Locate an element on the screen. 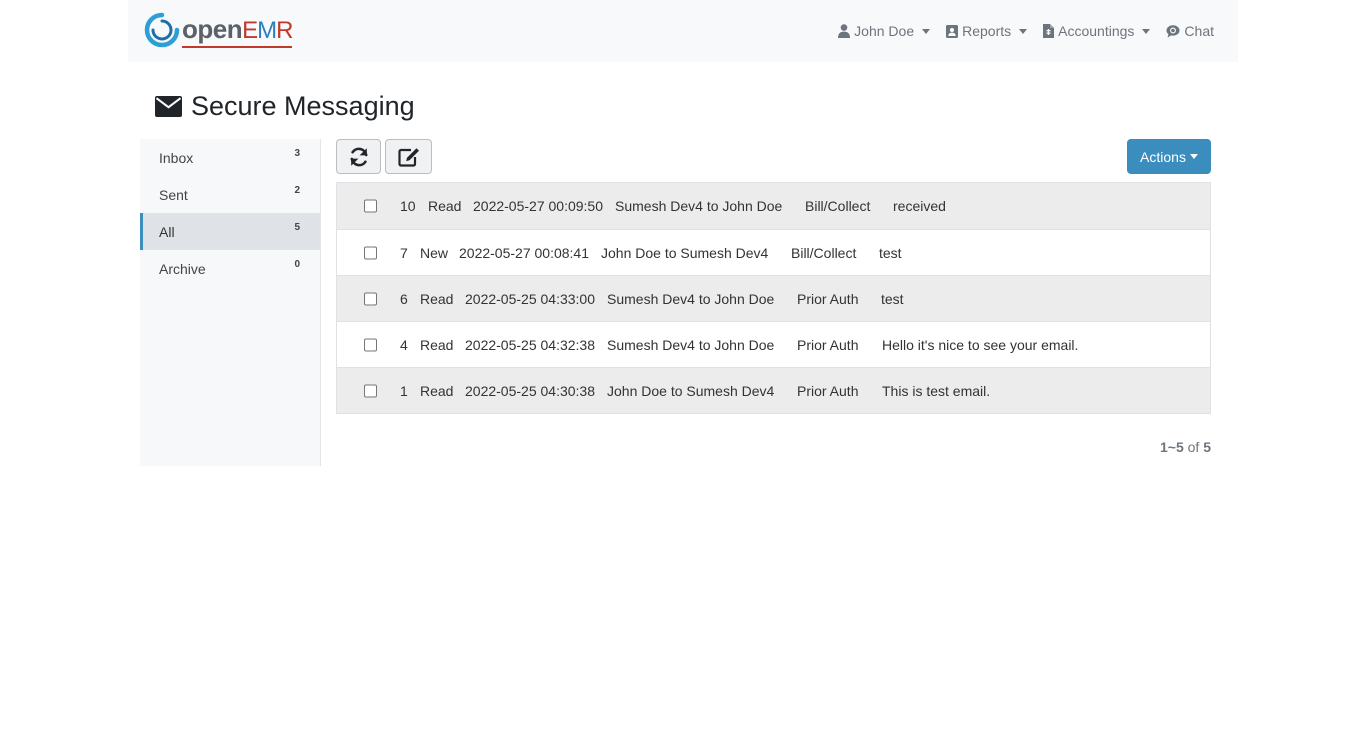 This screenshot has height=748, width=1366. refresh-button is located at coordinates (358, 156).